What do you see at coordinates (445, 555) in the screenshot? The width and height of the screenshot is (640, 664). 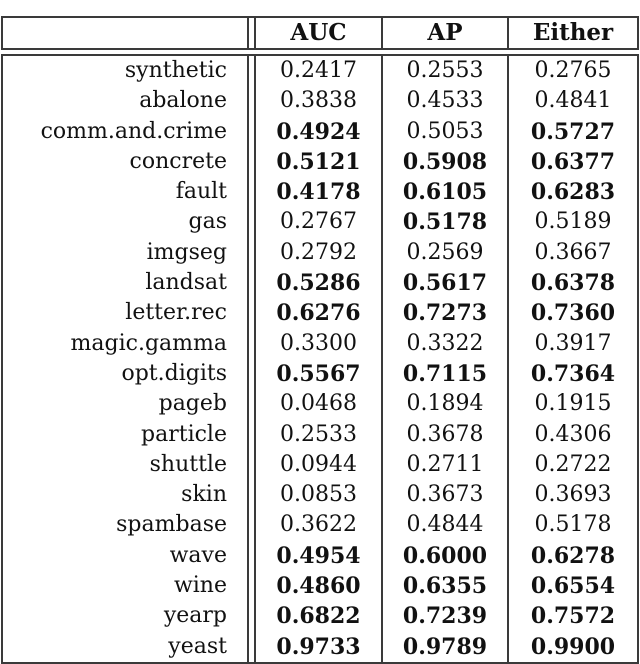 I see `cell-ap: 0.6000` at bounding box center [445, 555].